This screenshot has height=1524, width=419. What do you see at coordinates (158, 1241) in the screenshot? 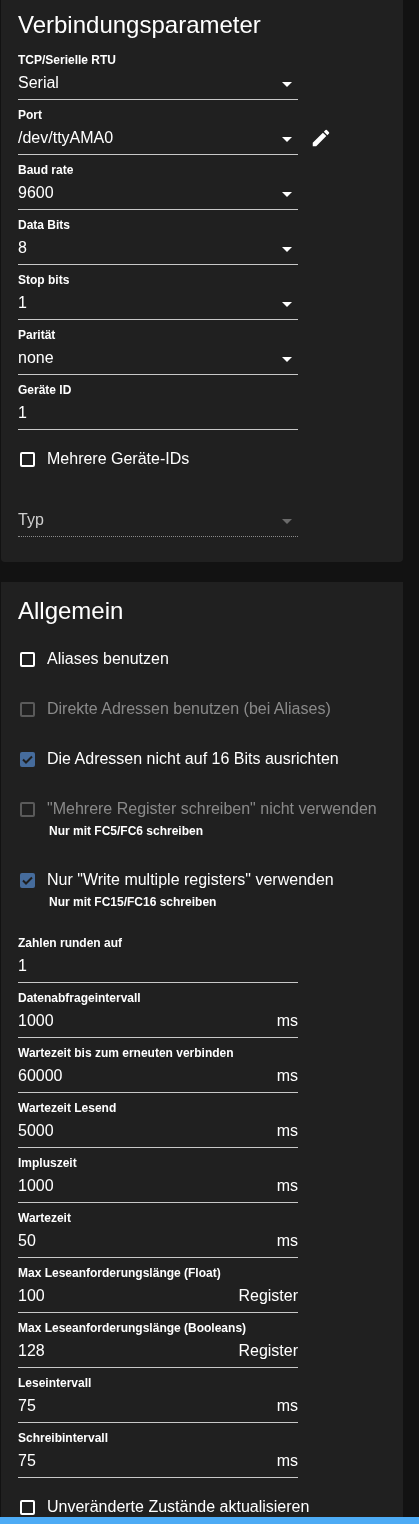
I see `input-field: 50 ms` at bounding box center [158, 1241].